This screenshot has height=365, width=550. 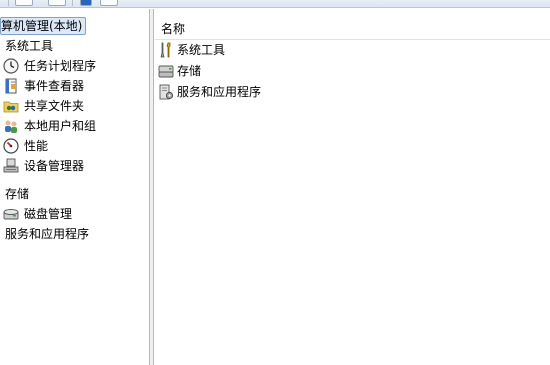 I want to click on tree-root-computer-management: 算机管理(本地), so click(x=43, y=26).